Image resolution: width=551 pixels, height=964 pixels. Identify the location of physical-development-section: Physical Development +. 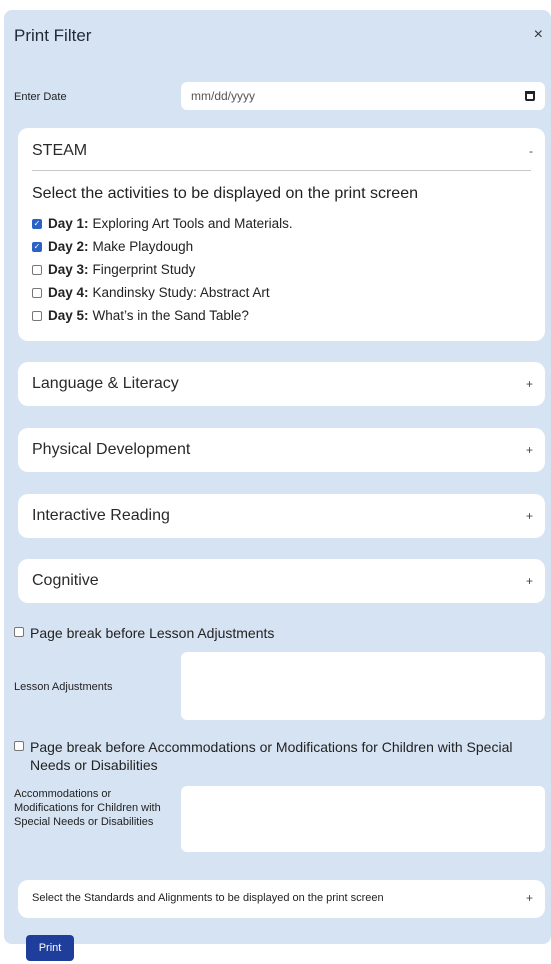
(281, 450).